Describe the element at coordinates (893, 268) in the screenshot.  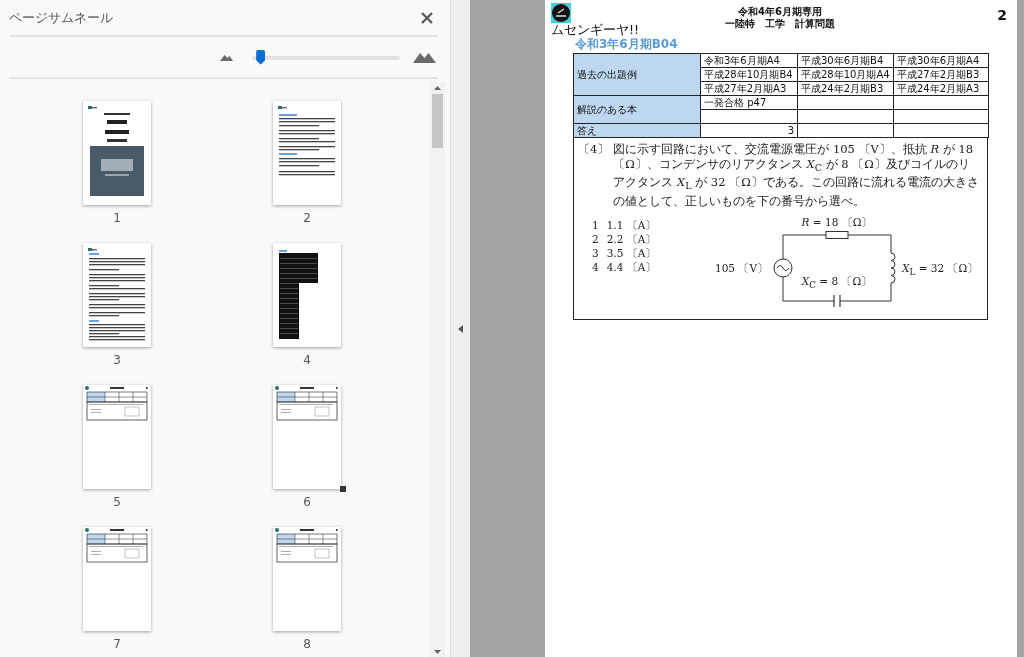
I see `inductor-coil` at that location.